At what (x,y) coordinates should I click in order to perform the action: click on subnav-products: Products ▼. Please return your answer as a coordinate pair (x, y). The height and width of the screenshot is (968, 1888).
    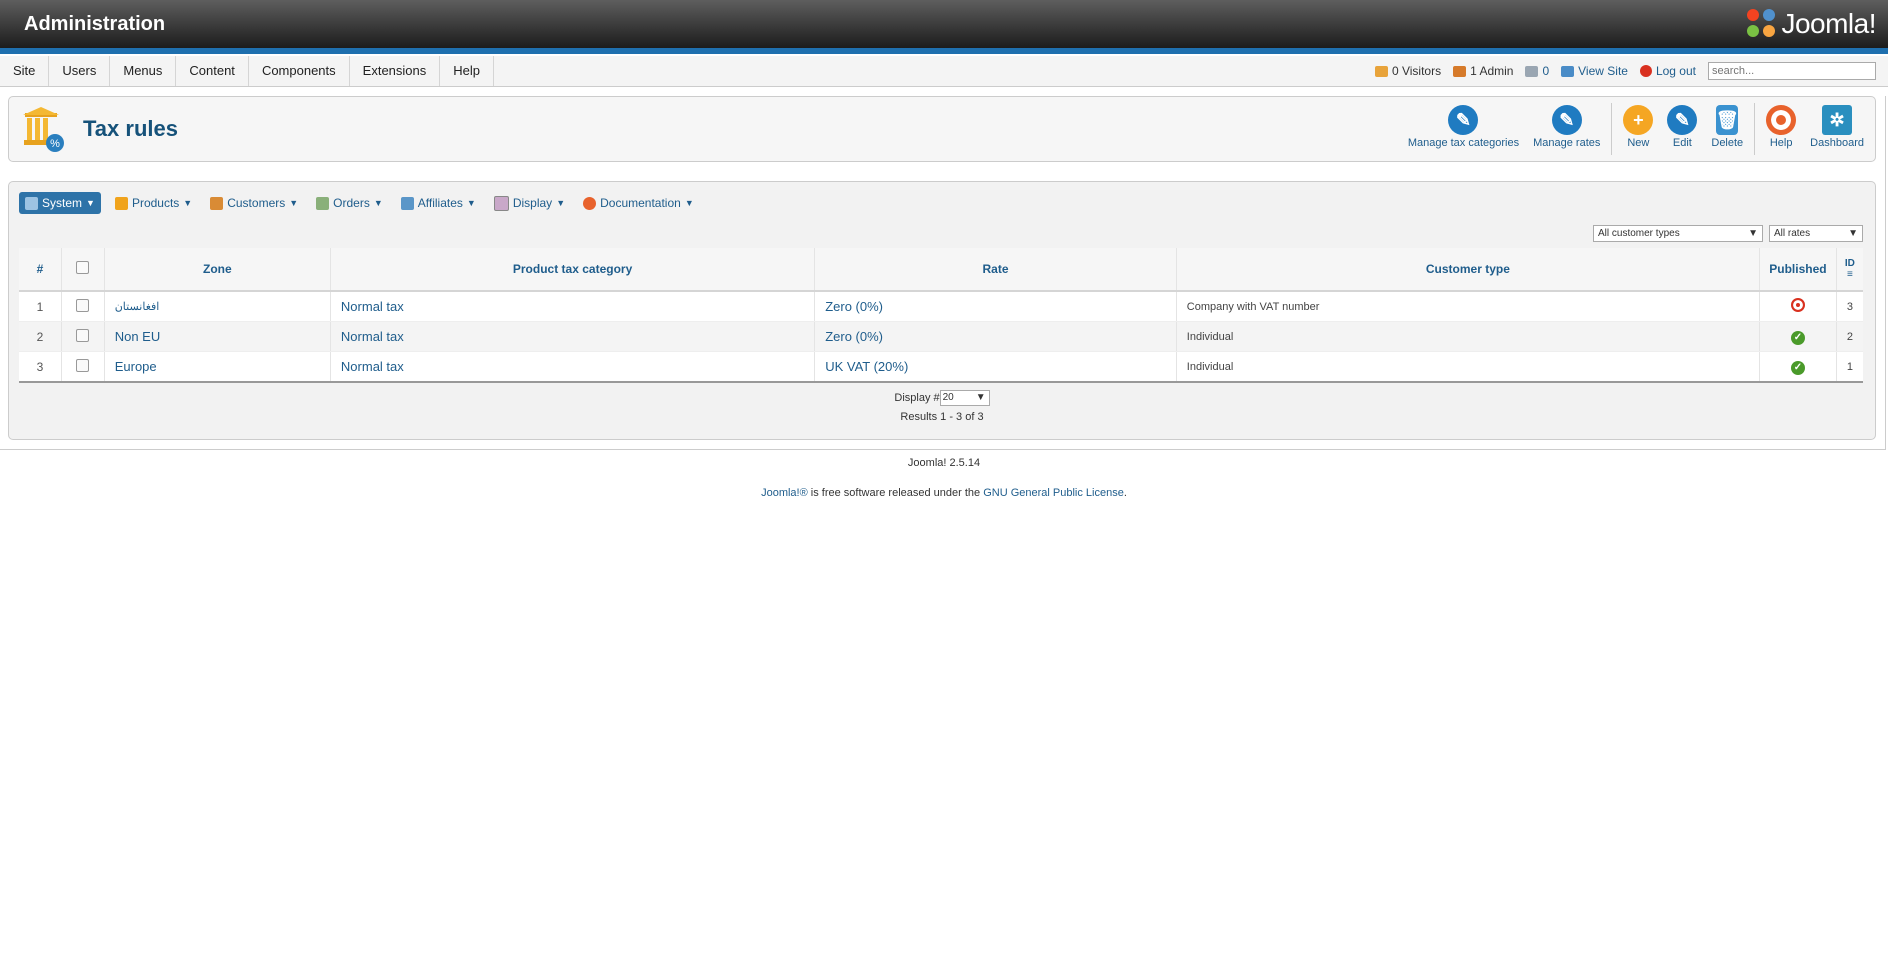
    Looking at the image, I should click on (153, 203).